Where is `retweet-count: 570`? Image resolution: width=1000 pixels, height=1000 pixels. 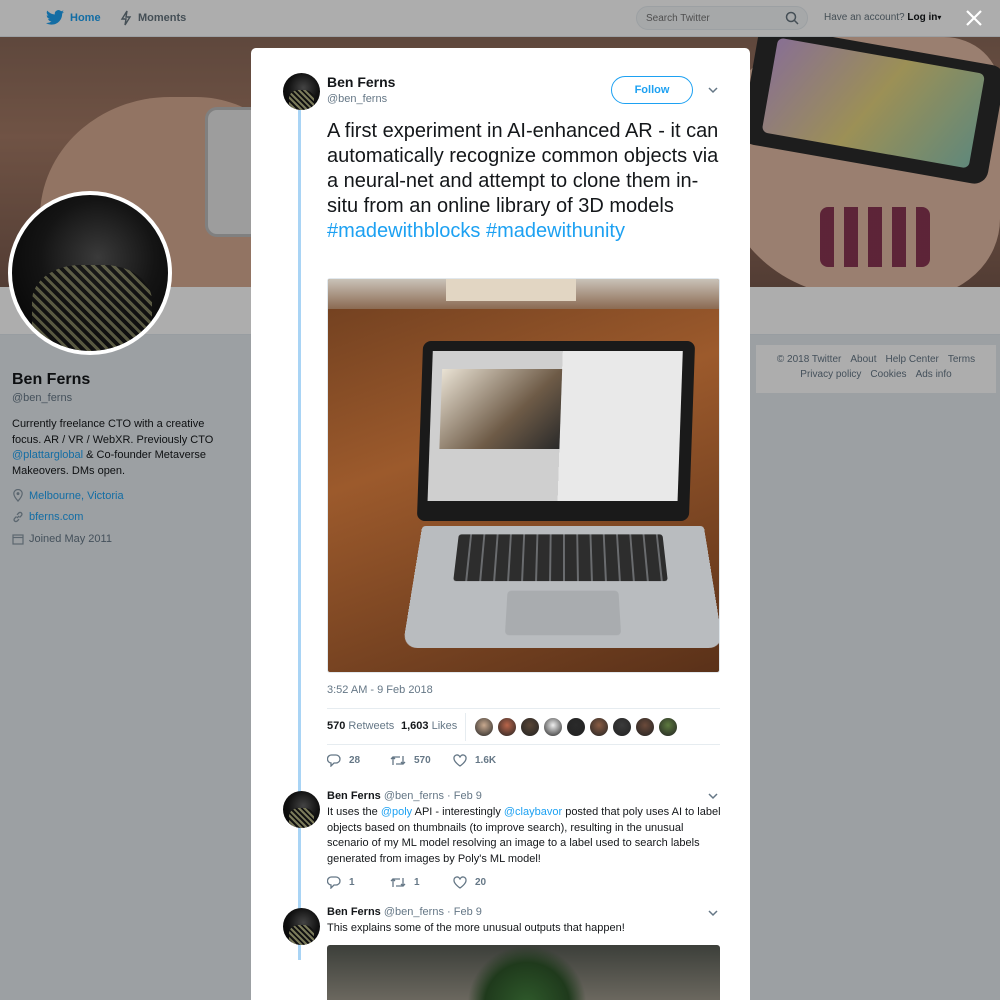 retweet-count: 570 is located at coordinates (422, 760).